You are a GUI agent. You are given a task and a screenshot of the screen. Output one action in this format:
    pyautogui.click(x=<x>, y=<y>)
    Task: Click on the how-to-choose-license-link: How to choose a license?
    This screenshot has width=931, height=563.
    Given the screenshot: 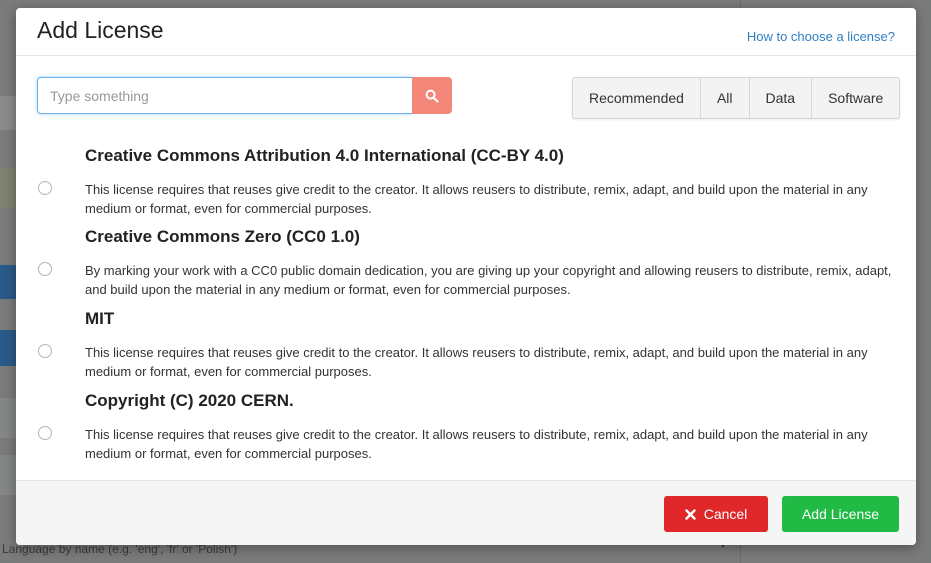 What is the action you would take?
    pyautogui.click(x=821, y=36)
    